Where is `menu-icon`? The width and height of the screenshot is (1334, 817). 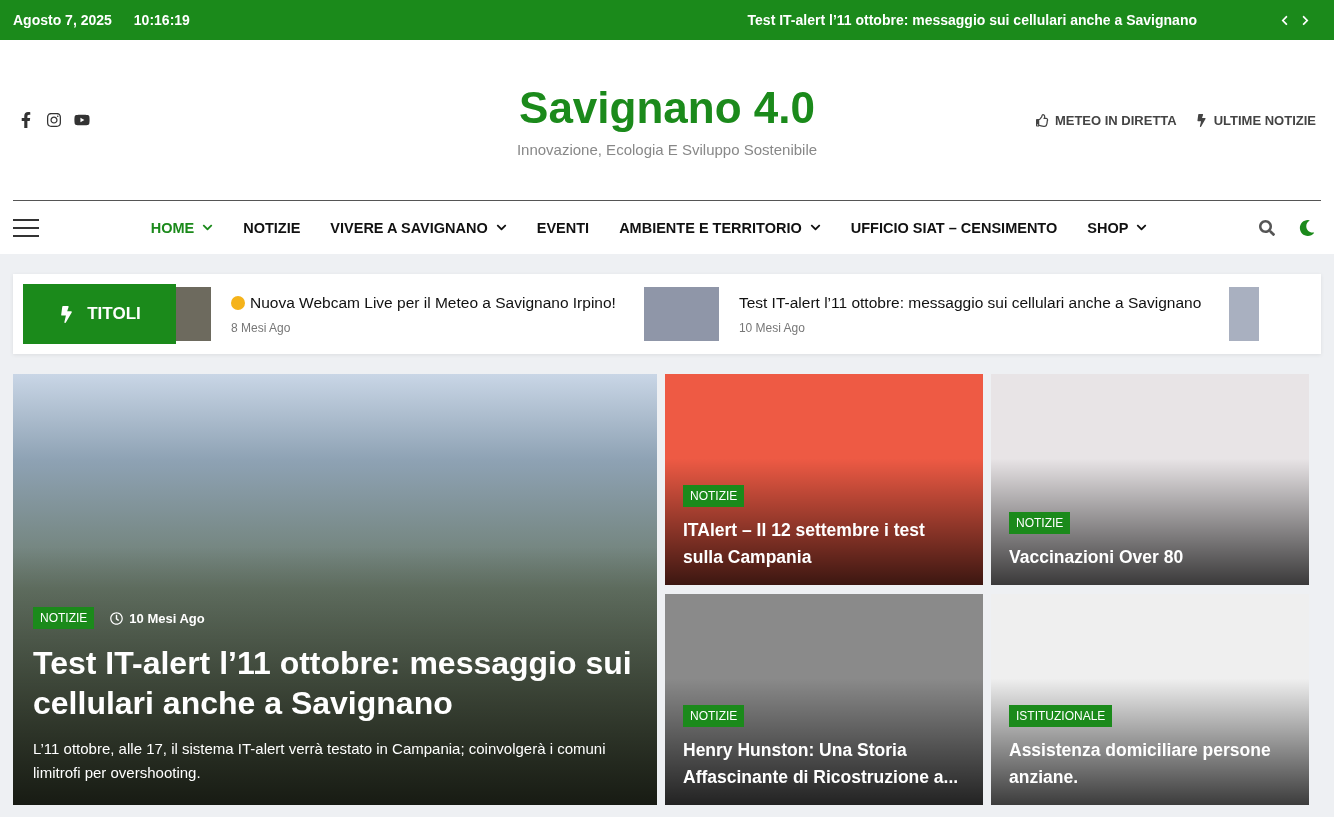
menu-icon is located at coordinates (26, 227).